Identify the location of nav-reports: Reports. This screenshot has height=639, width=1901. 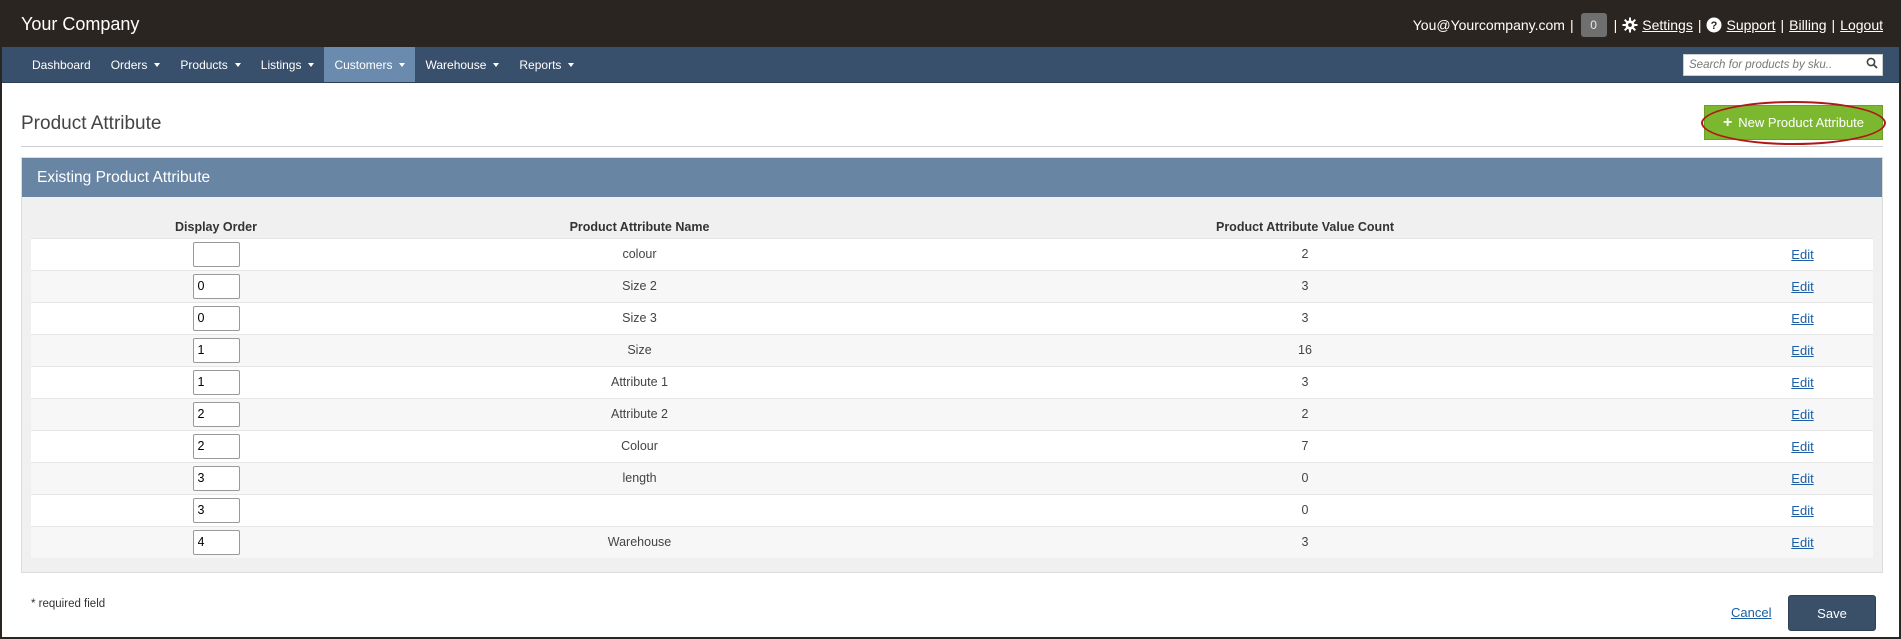
(546, 64).